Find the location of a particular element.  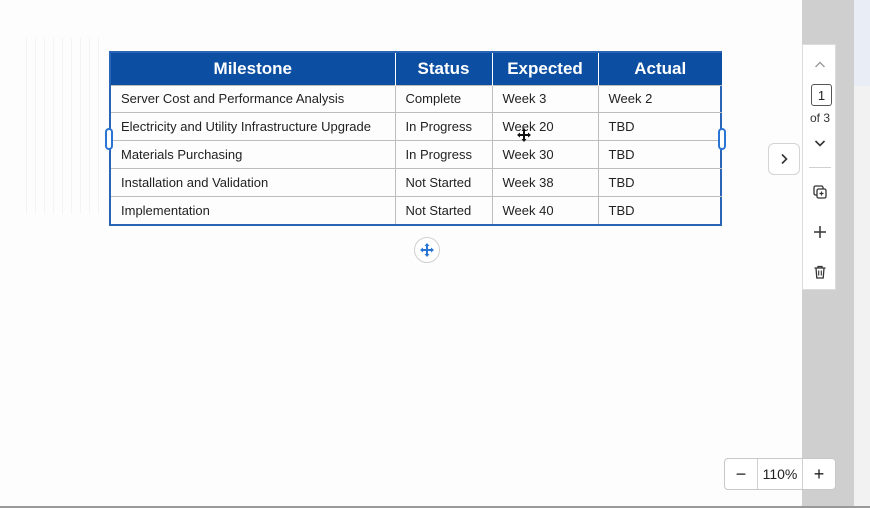

cell-expected: Week 40 is located at coordinates (545, 210).